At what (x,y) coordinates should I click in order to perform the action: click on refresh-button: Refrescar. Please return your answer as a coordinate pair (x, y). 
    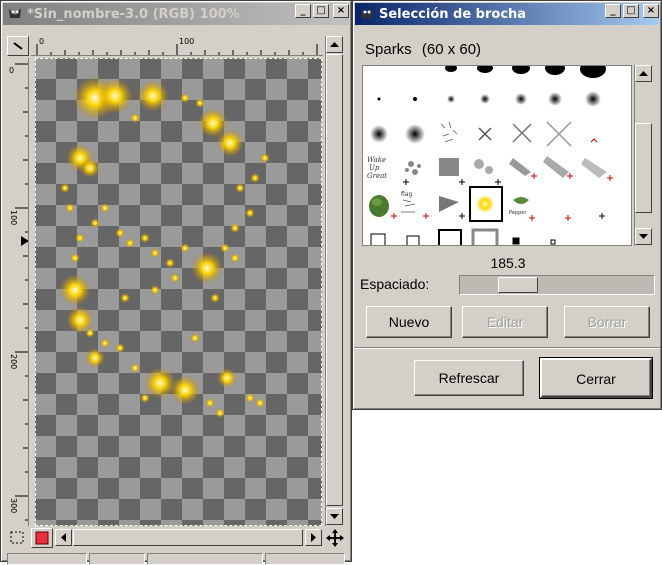
    Looking at the image, I should click on (469, 378).